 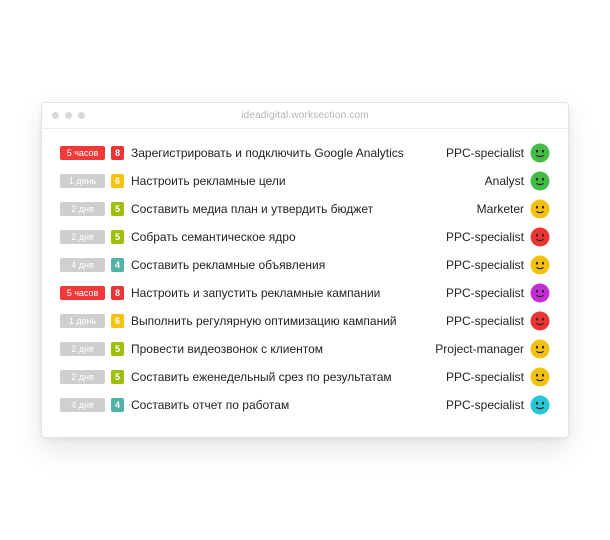 I want to click on assignee-name: Marketer, so click(x=500, y=209).